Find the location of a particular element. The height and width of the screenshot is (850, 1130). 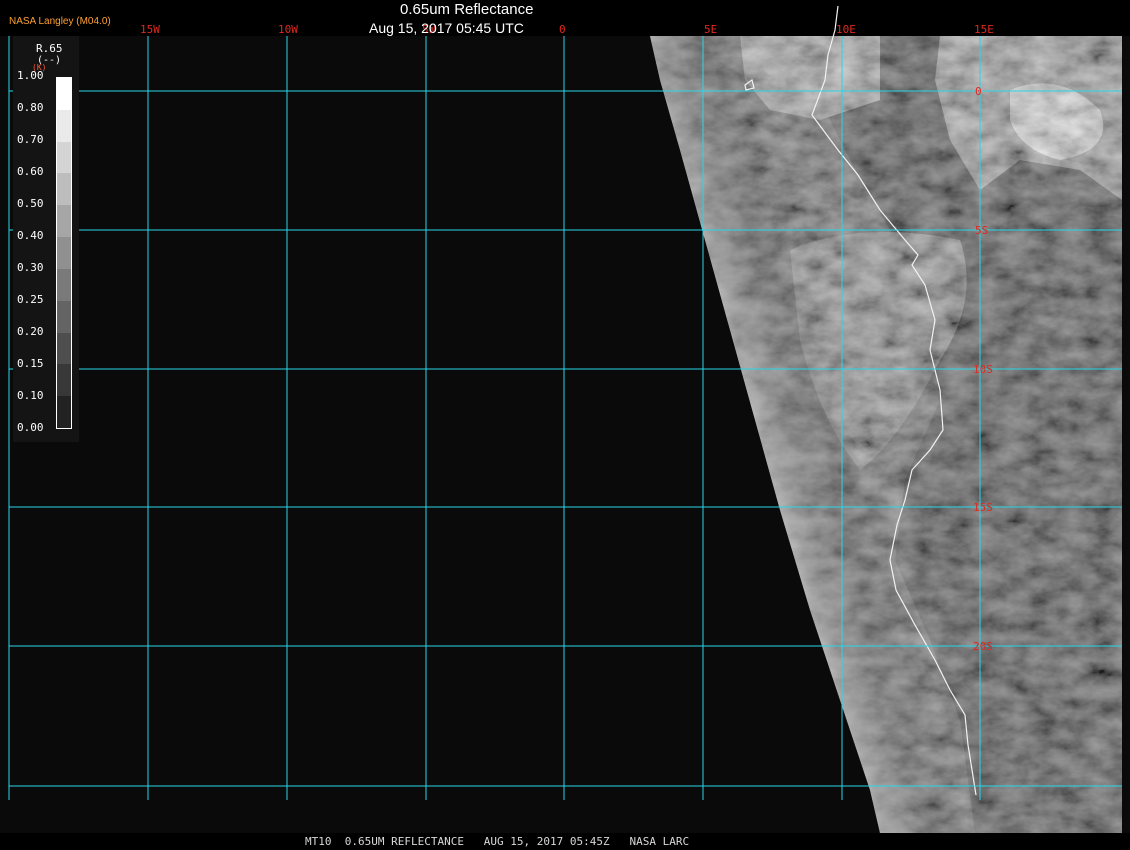

colorbar-variable: R.65 is located at coordinates (49, 48).